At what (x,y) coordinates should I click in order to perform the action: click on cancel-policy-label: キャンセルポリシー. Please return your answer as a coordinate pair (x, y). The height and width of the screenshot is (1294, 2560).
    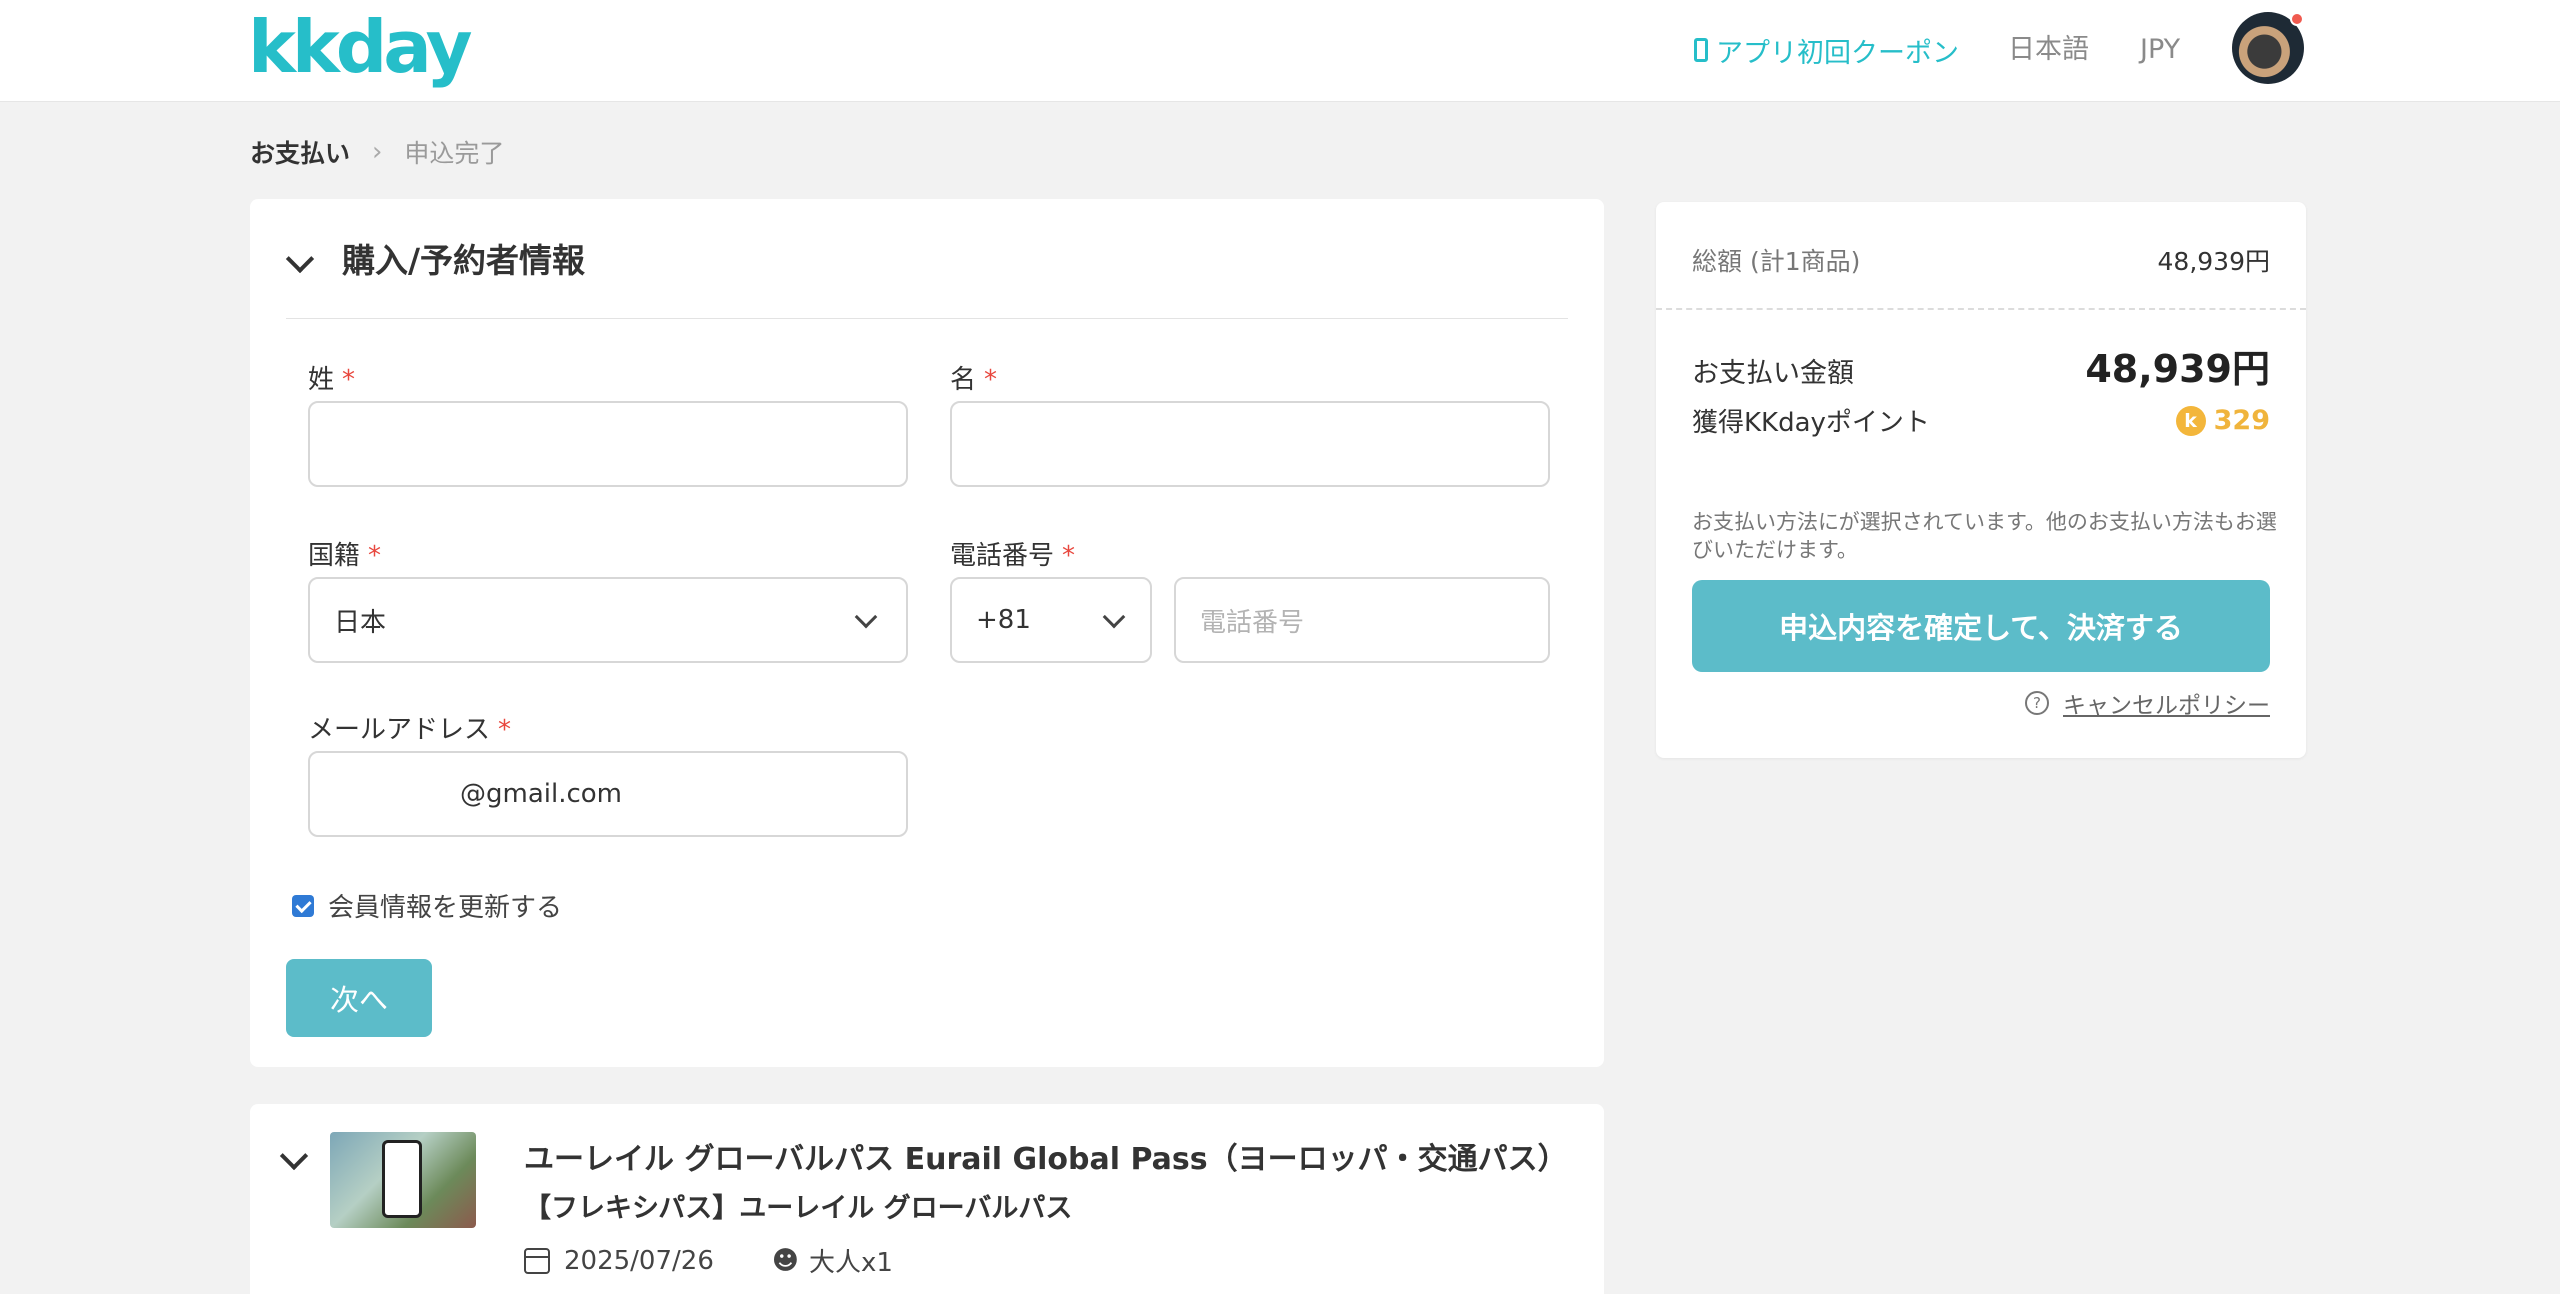
    Looking at the image, I should click on (2166, 706).